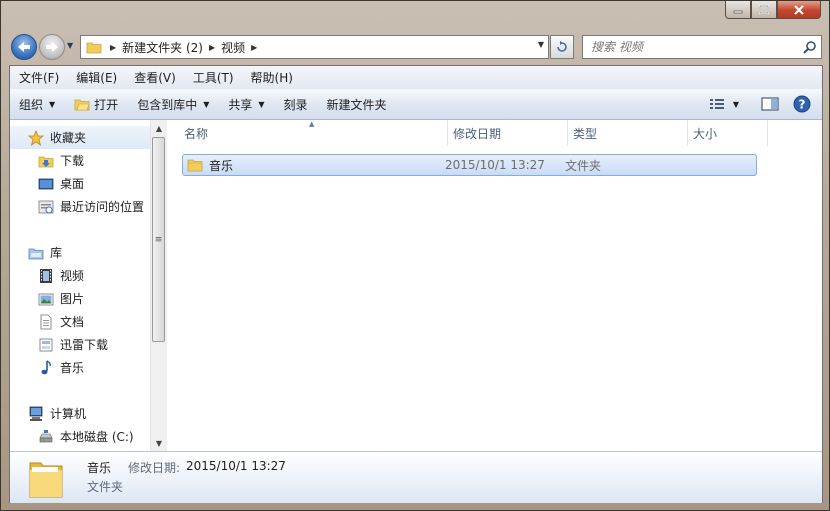 This screenshot has height=511, width=830. Describe the element at coordinates (80, 252) in the screenshot. I see `libraries-header: 库` at that location.